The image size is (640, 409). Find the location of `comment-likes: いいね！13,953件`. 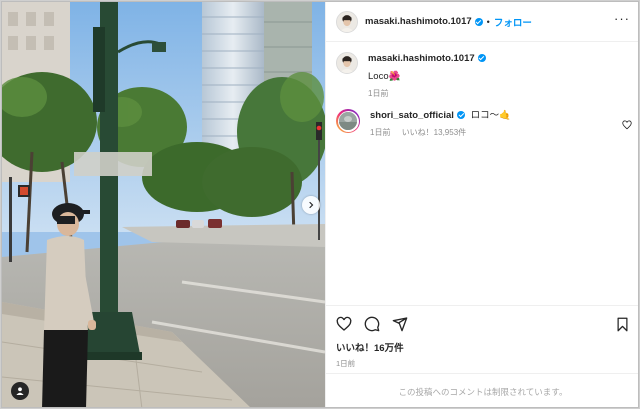

comment-likes: いいね！13,953件 is located at coordinates (434, 132).